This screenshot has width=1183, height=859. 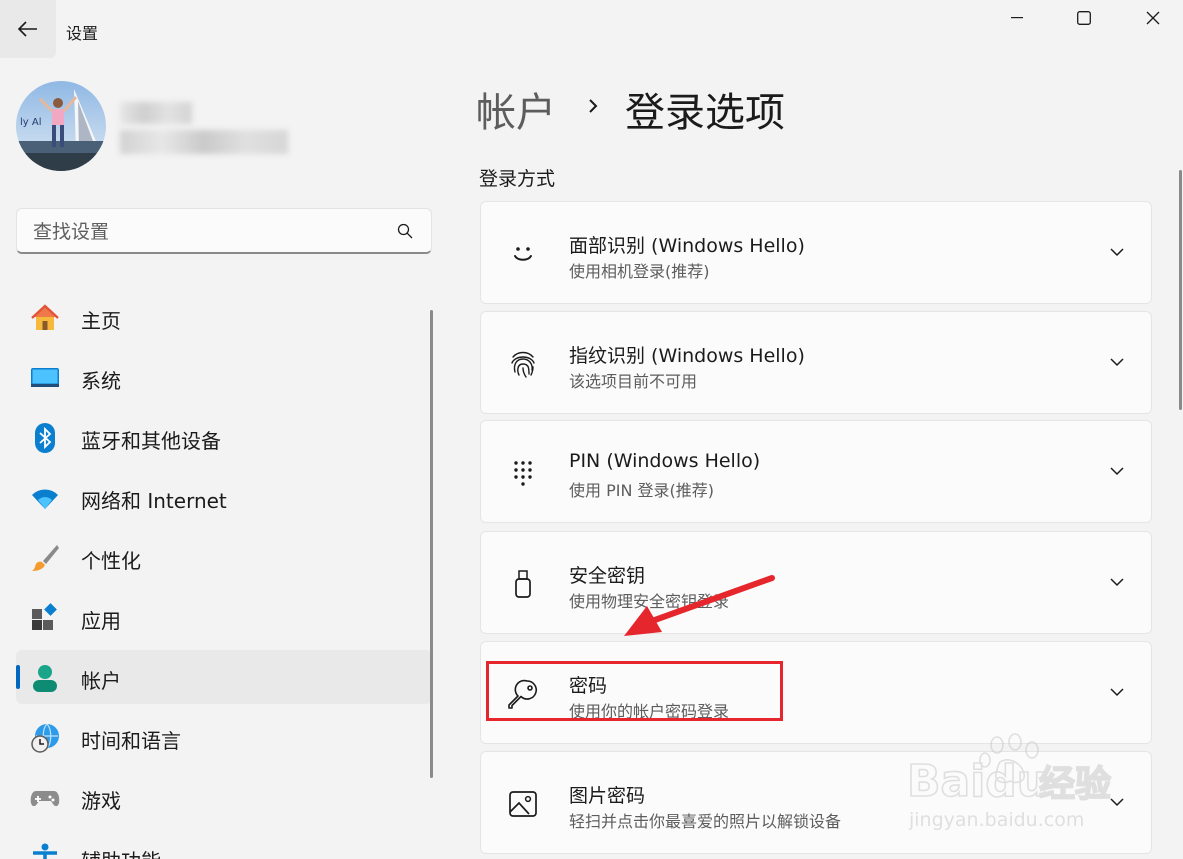 What do you see at coordinates (687, 356) in the screenshot?
I see `option-title: 指纹识别 (Windows Hello)` at bounding box center [687, 356].